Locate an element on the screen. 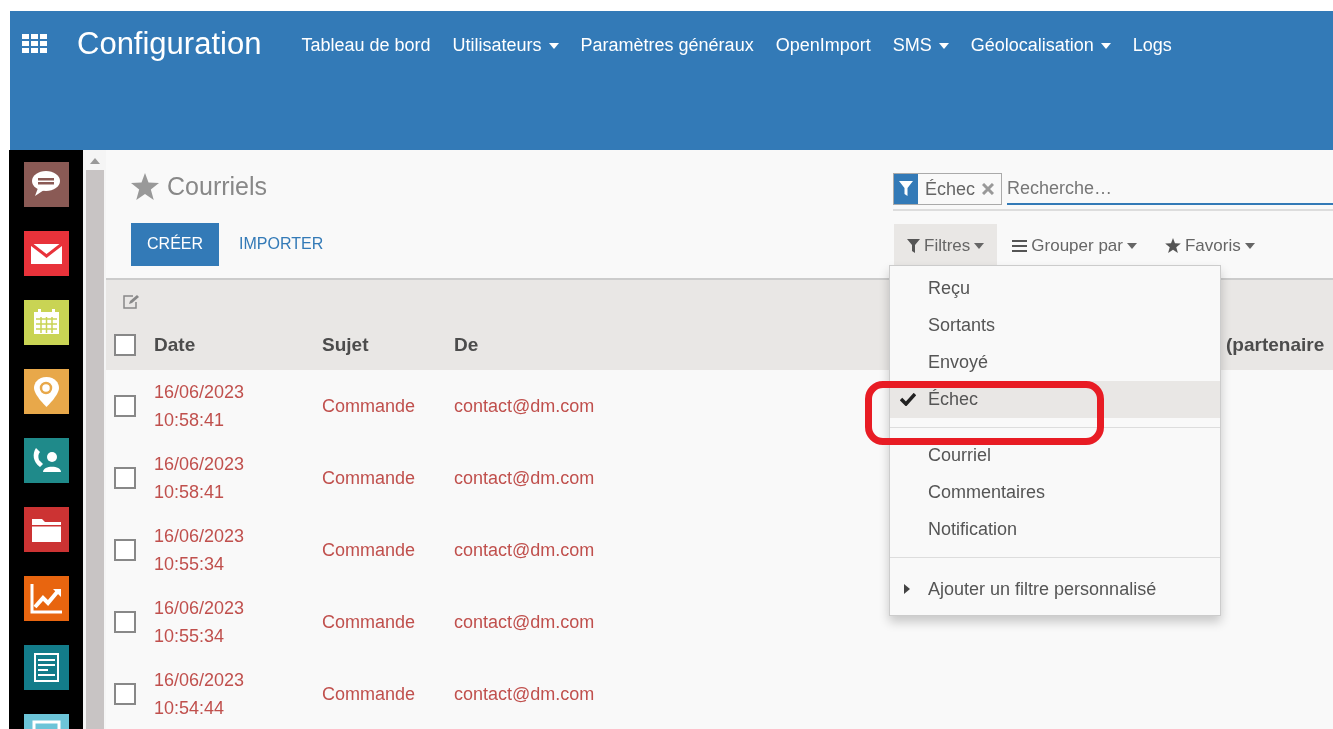 The width and height of the screenshot is (1333, 729). column-header: Date is located at coordinates (175, 344).